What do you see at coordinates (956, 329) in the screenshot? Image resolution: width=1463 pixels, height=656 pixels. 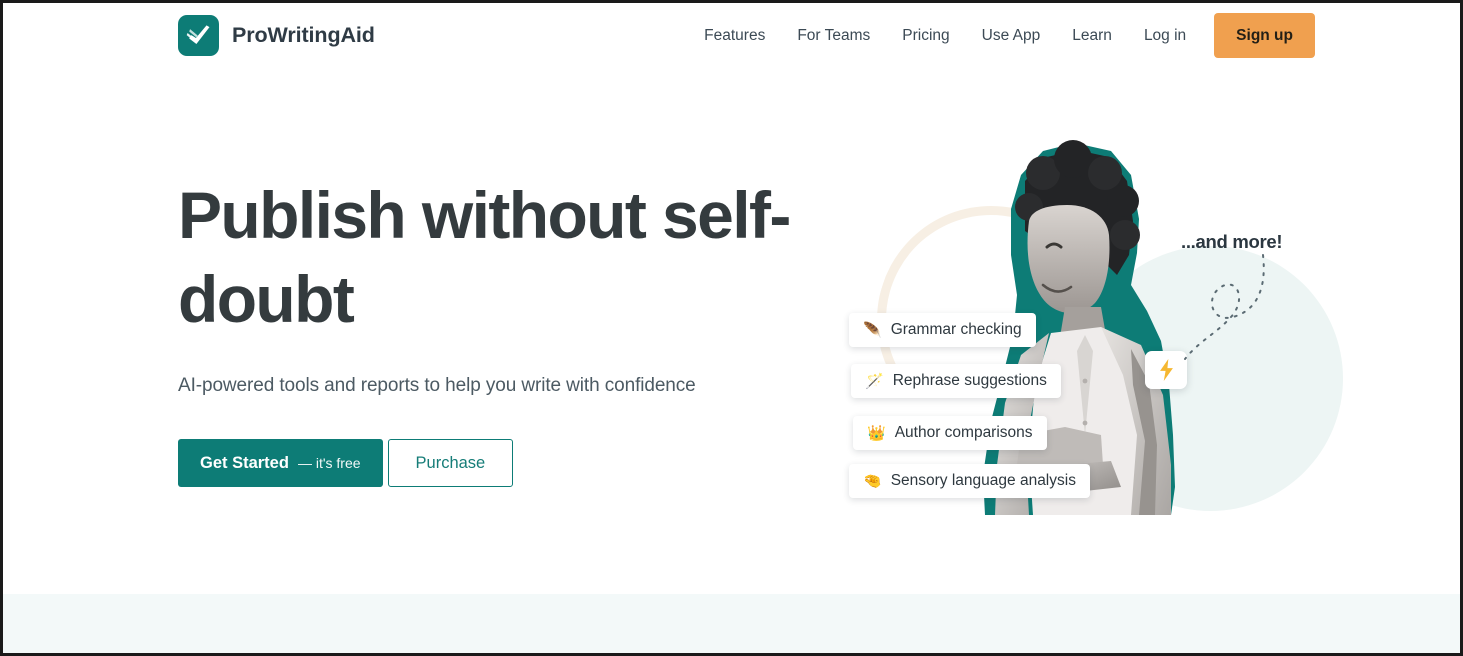 I see `feature-pill-label: Grammar checking` at bounding box center [956, 329].